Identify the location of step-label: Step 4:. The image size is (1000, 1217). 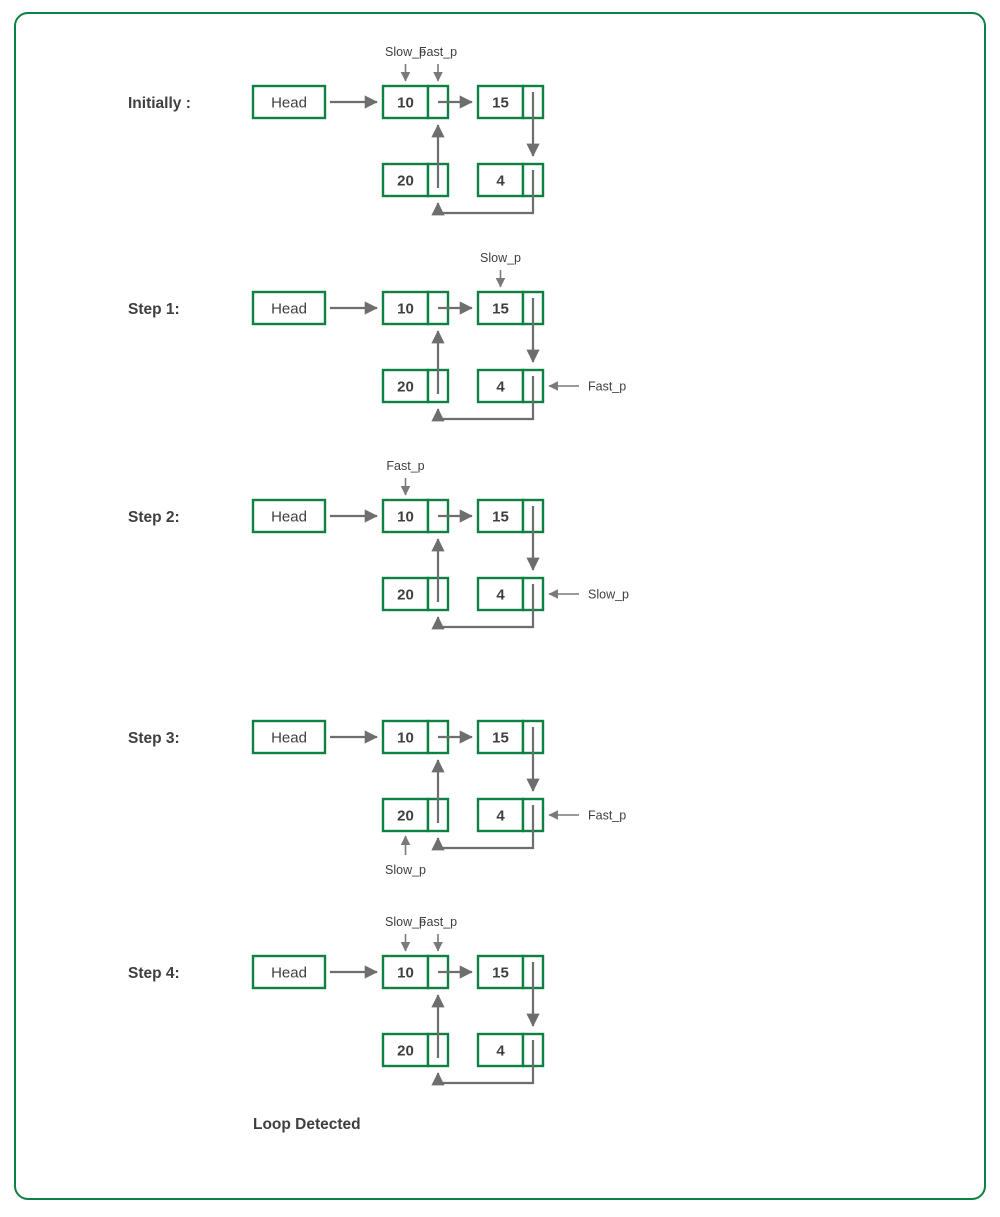
(154, 973).